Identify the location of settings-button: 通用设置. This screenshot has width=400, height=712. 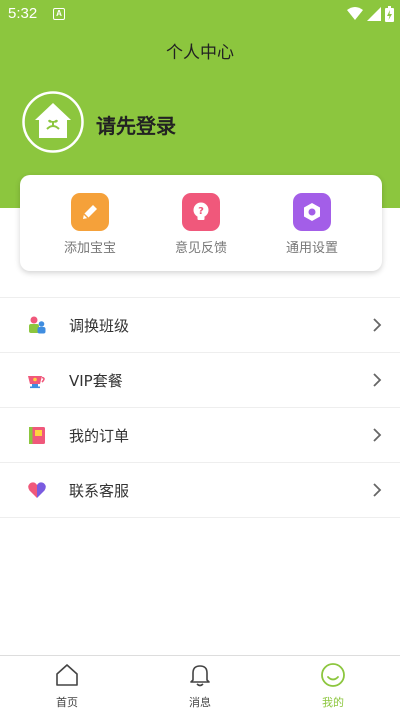
(312, 224).